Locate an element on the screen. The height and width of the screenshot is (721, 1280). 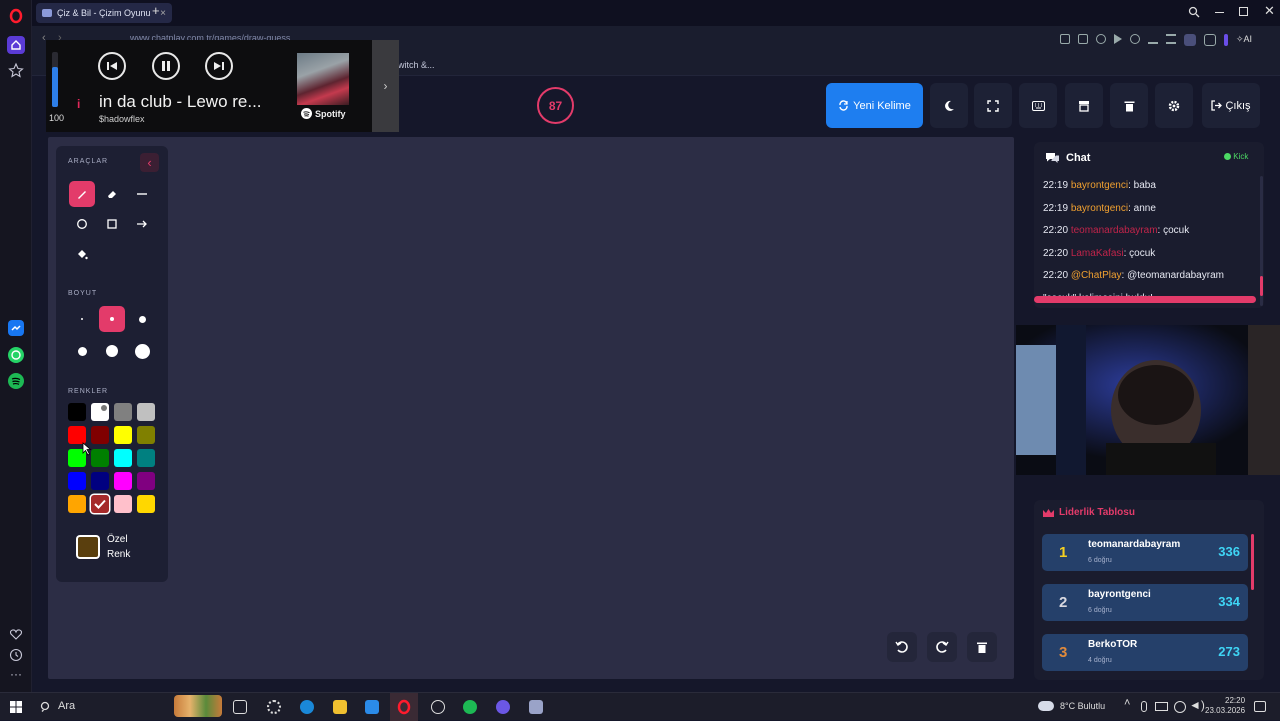
app-icon is located at coordinates (536, 707).